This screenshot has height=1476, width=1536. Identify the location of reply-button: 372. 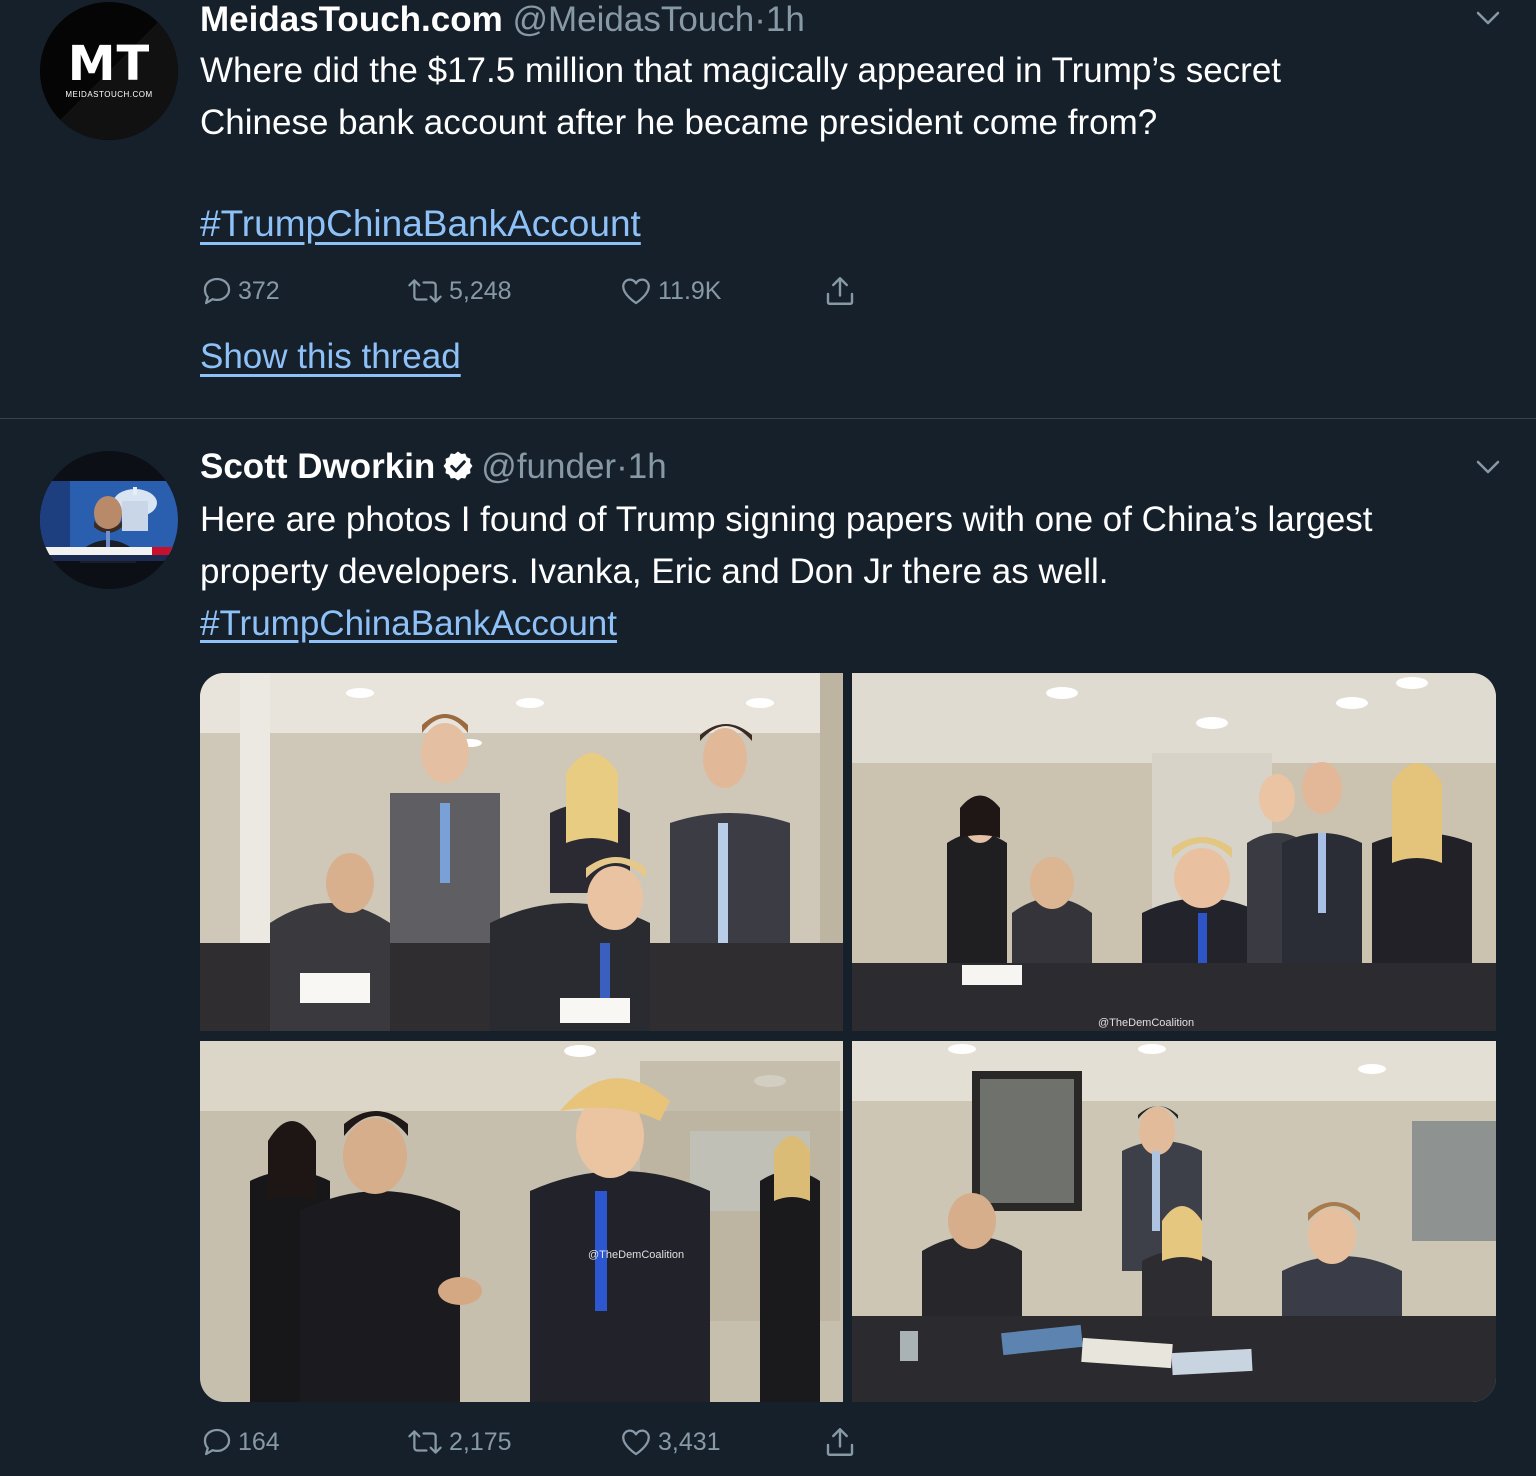
(240, 291).